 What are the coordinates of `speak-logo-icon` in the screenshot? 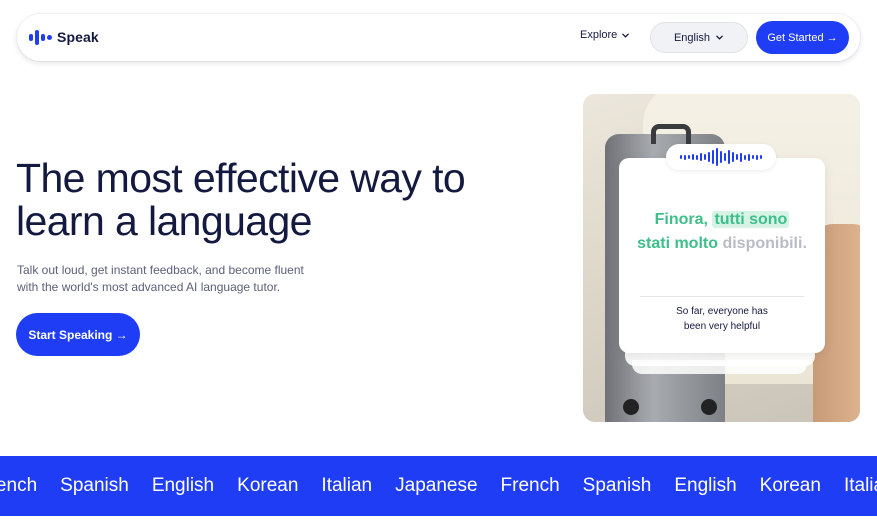 It's located at (40, 37).